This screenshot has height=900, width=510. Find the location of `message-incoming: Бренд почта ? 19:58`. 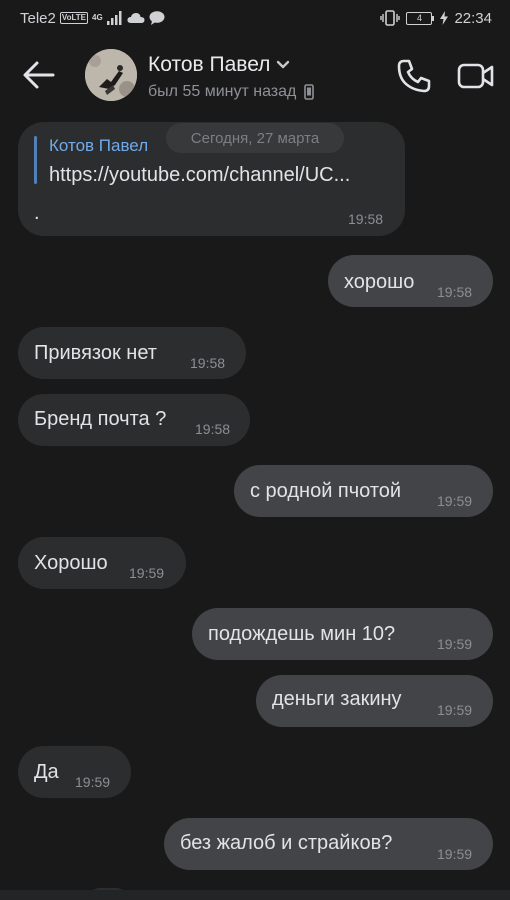

message-incoming: Бренд почта ? 19:58 is located at coordinates (134, 420).